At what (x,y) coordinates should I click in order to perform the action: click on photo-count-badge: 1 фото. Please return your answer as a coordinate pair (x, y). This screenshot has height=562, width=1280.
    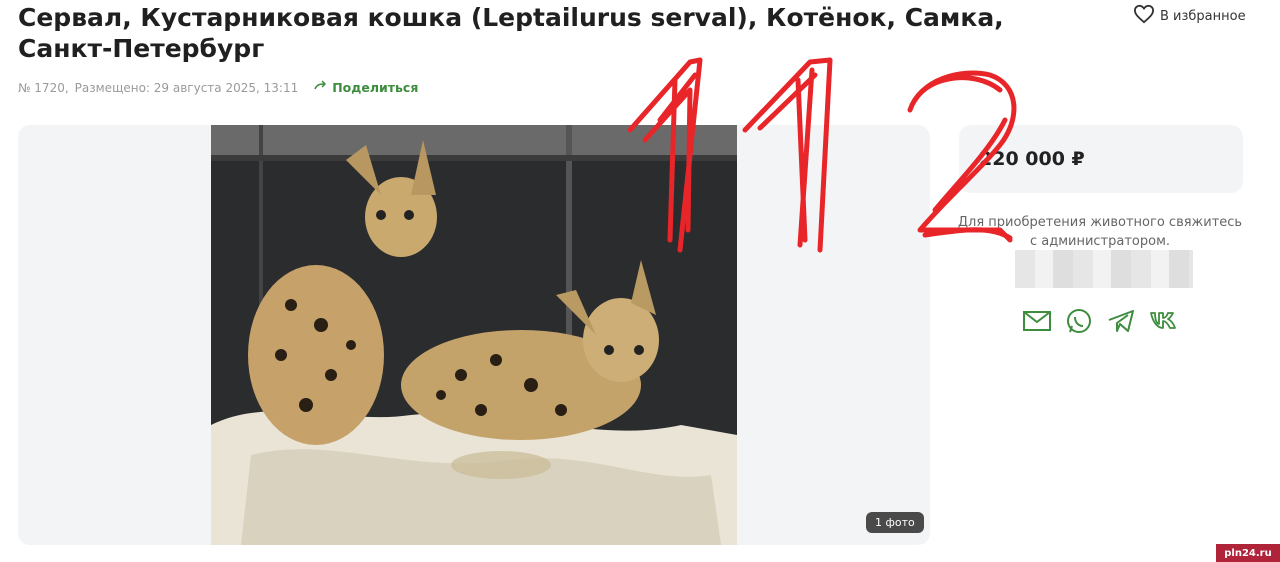
    Looking at the image, I should click on (895, 522).